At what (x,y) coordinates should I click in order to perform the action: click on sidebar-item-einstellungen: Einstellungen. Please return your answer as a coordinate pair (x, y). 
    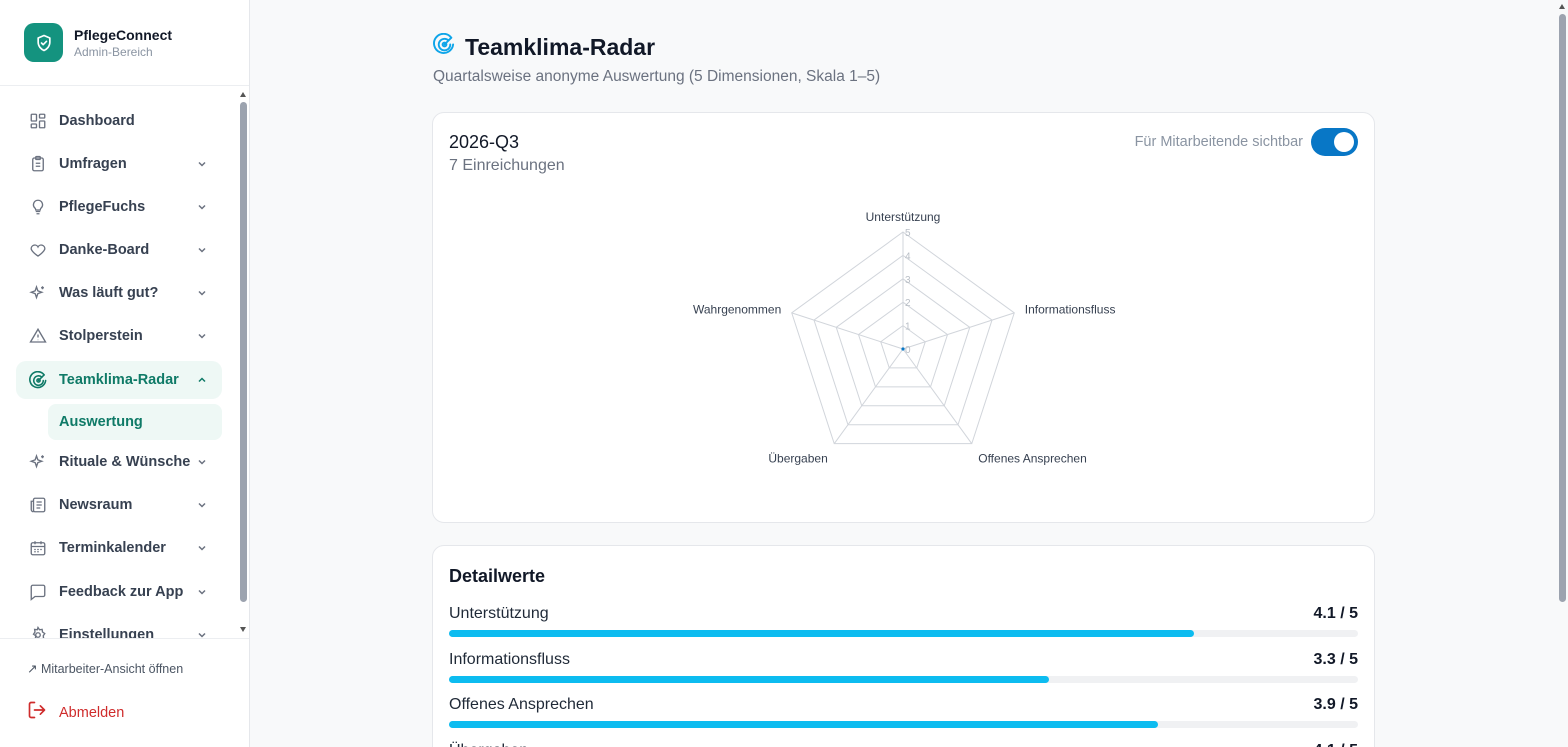
    Looking at the image, I should click on (119, 627).